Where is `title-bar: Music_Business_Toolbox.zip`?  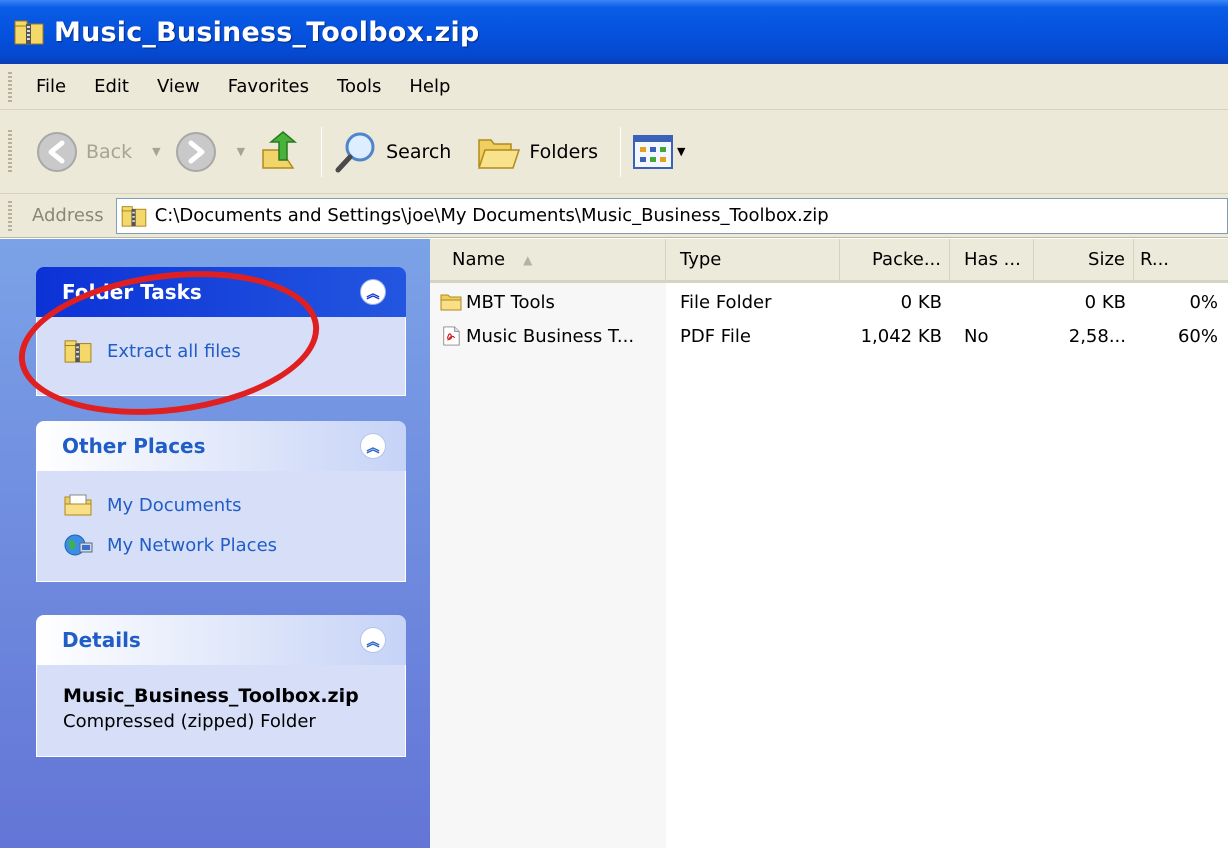 title-bar: Music_Business_Toolbox.zip is located at coordinates (614, 32).